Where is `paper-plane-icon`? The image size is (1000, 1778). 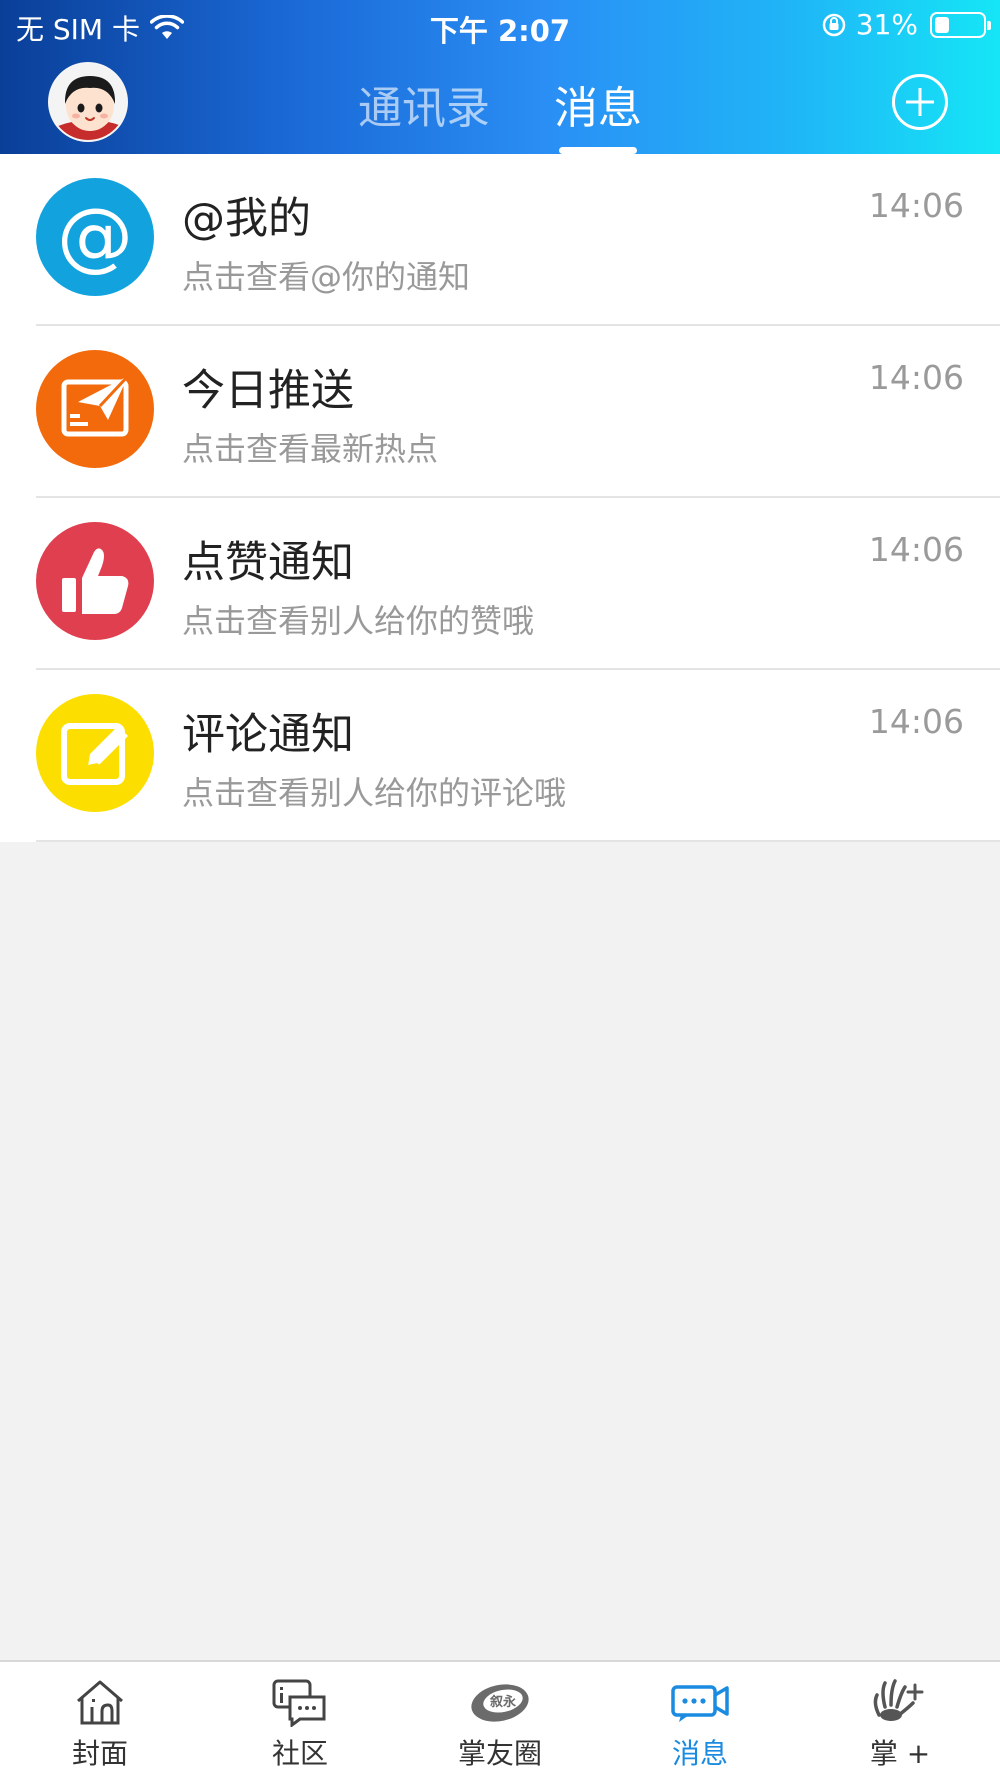
paper-plane-icon is located at coordinates (95, 409).